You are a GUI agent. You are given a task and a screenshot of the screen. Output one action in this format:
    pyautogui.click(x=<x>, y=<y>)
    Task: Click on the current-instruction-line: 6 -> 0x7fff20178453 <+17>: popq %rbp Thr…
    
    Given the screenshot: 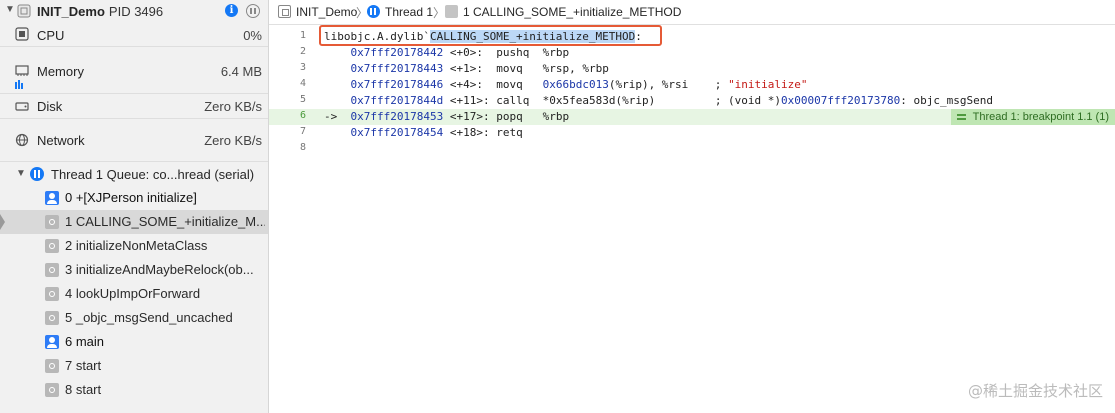 What is the action you would take?
    pyautogui.click(x=692, y=117)
    